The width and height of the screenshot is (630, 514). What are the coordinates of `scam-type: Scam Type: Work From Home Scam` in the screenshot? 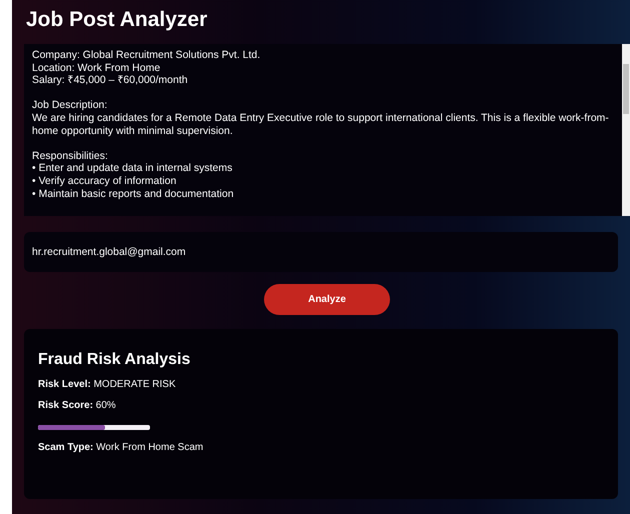 It's located at (121, 447).